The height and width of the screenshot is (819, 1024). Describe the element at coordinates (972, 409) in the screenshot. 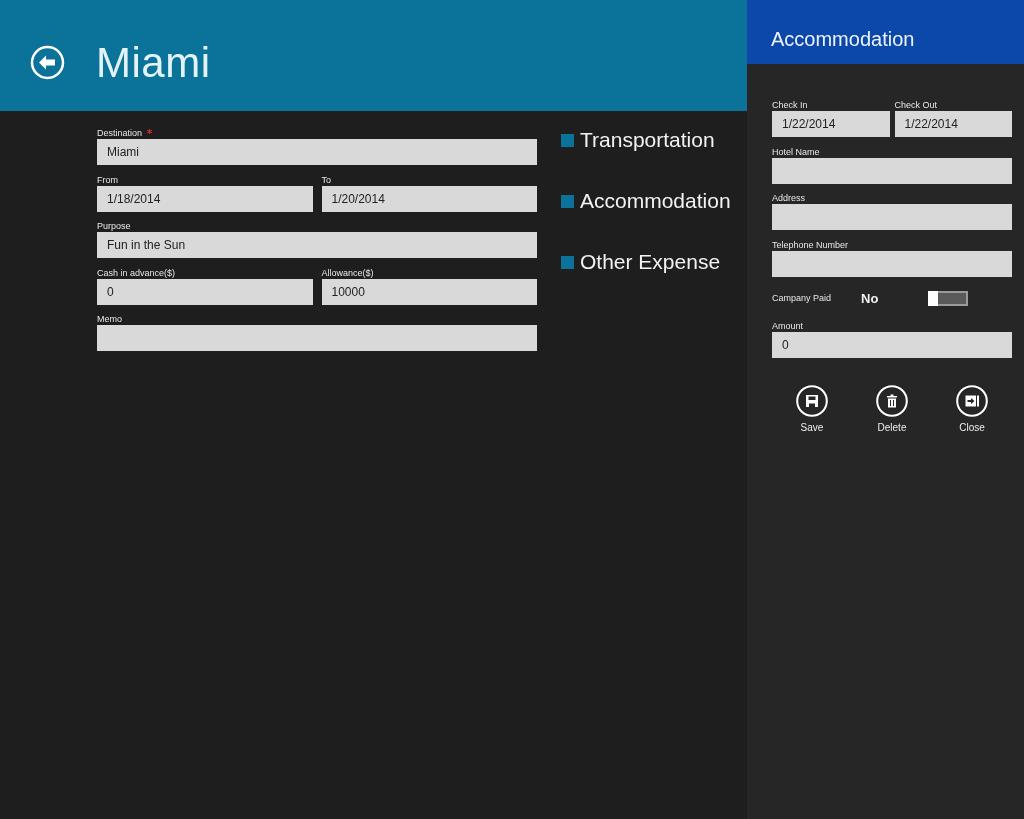

I see `close-button: Close` at that location.